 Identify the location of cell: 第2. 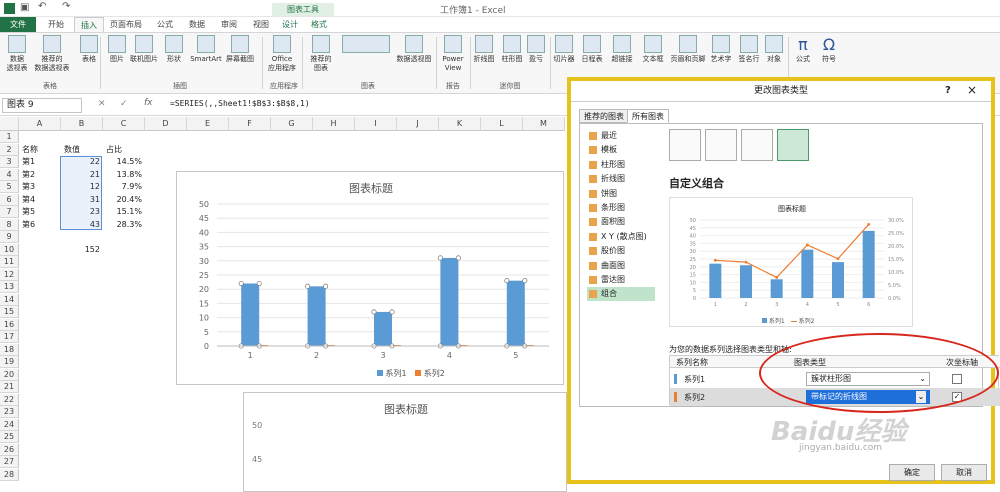
(40, 175).